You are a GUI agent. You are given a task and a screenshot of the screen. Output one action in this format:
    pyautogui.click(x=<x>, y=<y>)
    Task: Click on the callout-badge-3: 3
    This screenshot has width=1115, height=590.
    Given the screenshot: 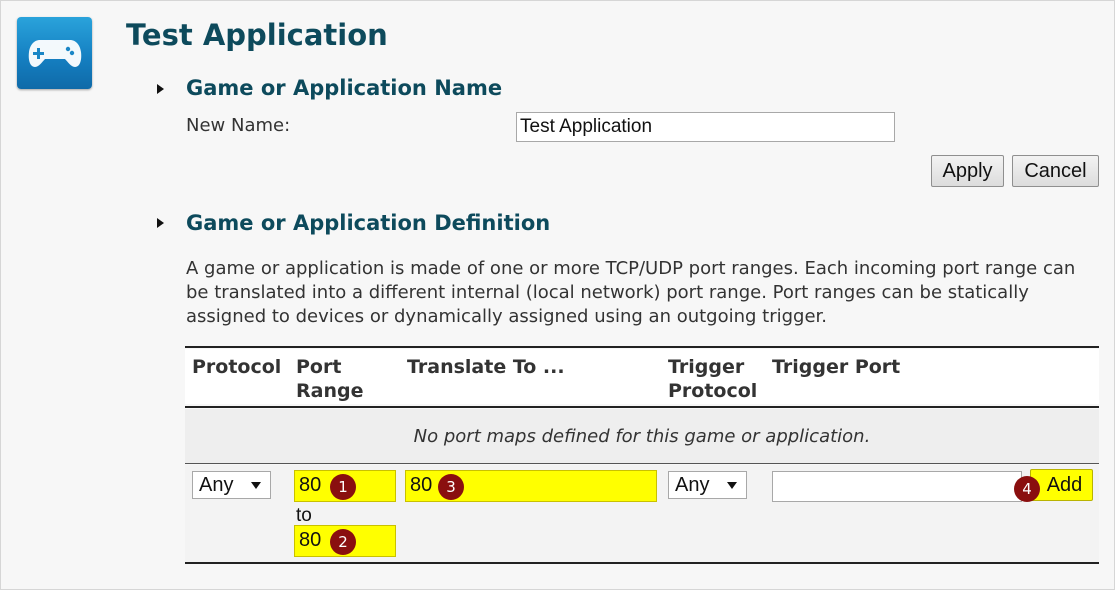 What is the action you would take?
    pyautogui.click(x=451, y=487)
    